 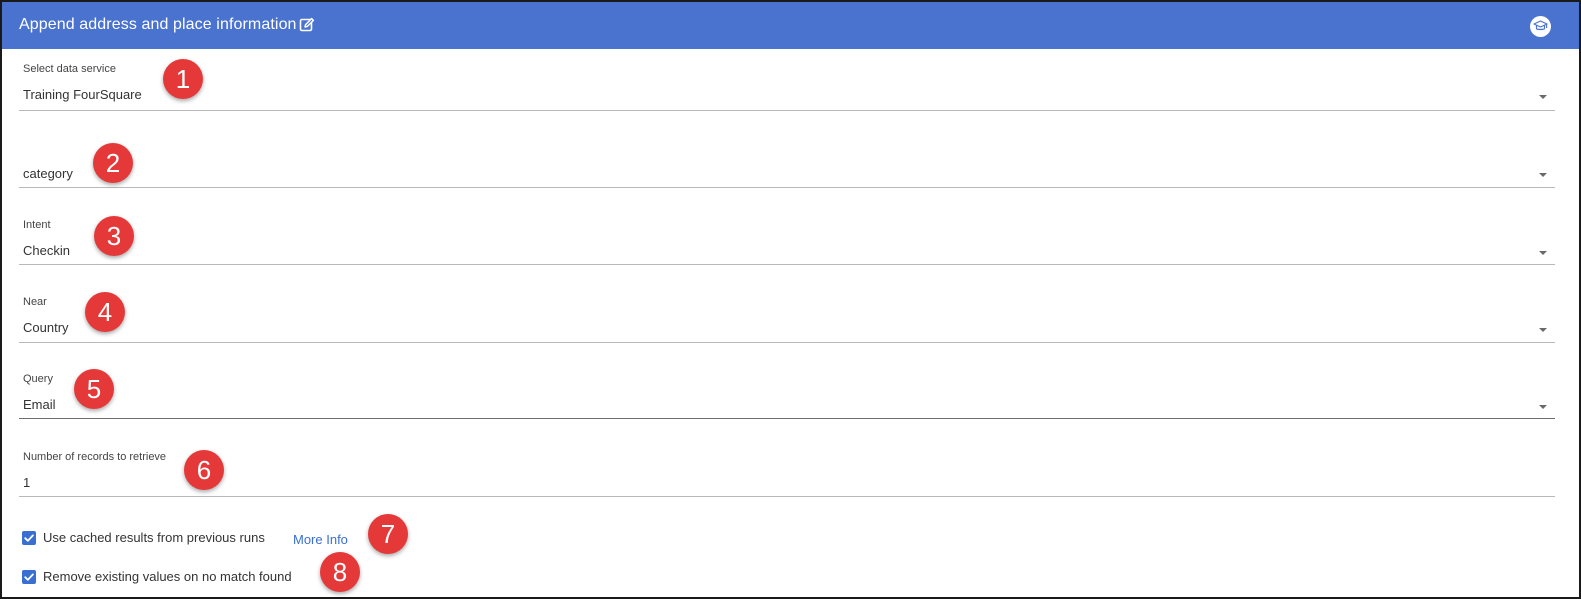 What do you see at coordinates (113, 163) in the screenshot?
I see `callout-badge-2: 2` at bounding box center [113, 163].